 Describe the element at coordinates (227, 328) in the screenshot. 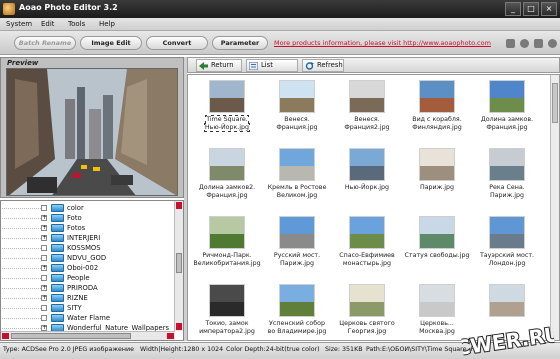

I see `thumbnail-caption: Токио, замок императора2.jpg` at that location.